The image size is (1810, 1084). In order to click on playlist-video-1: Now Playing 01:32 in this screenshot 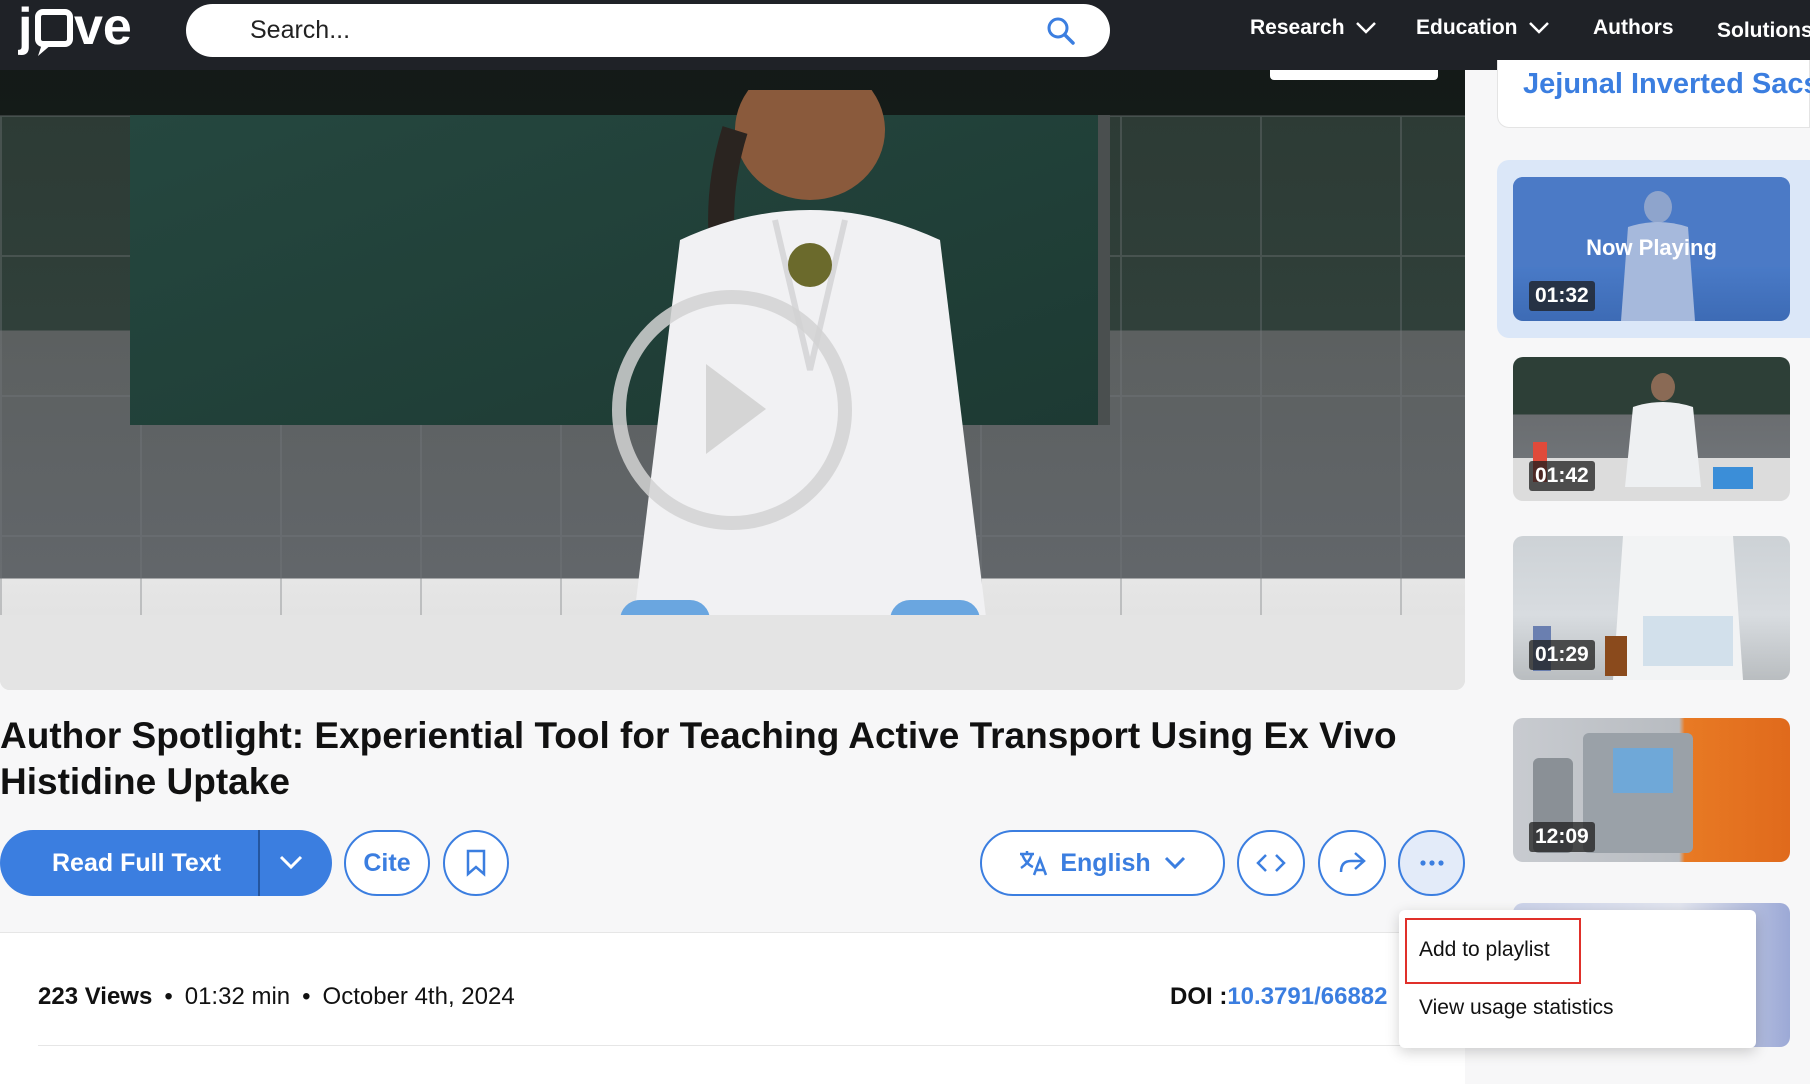, I will do `click(1651, 249)`.